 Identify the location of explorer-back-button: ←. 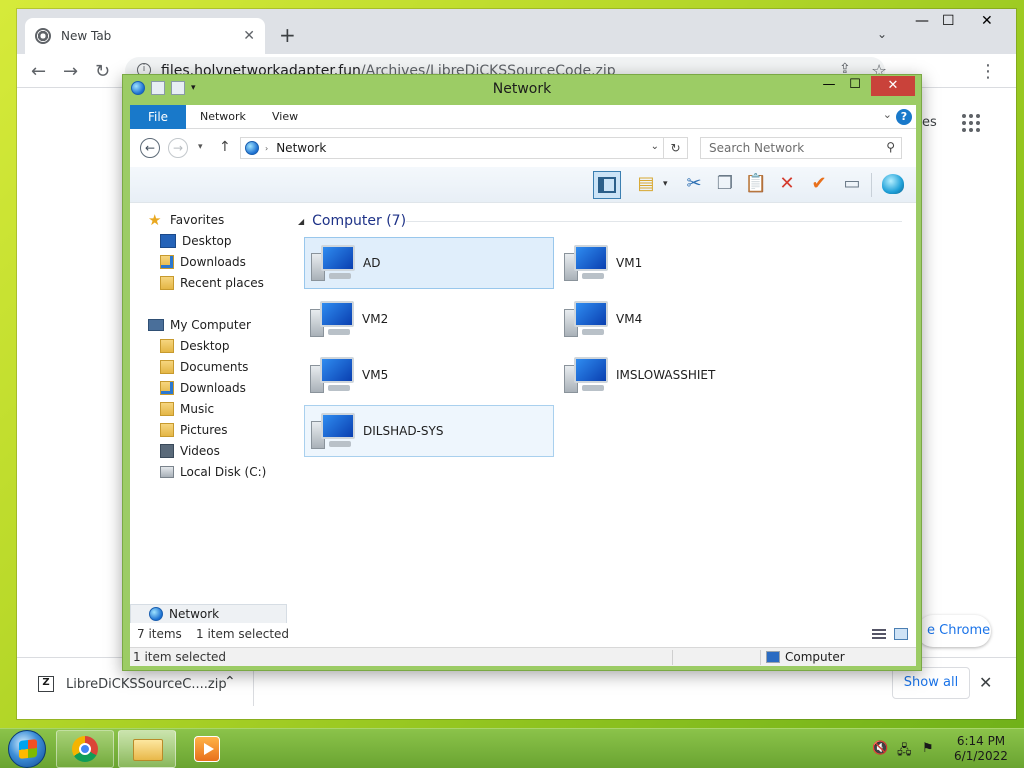
(150, 148).